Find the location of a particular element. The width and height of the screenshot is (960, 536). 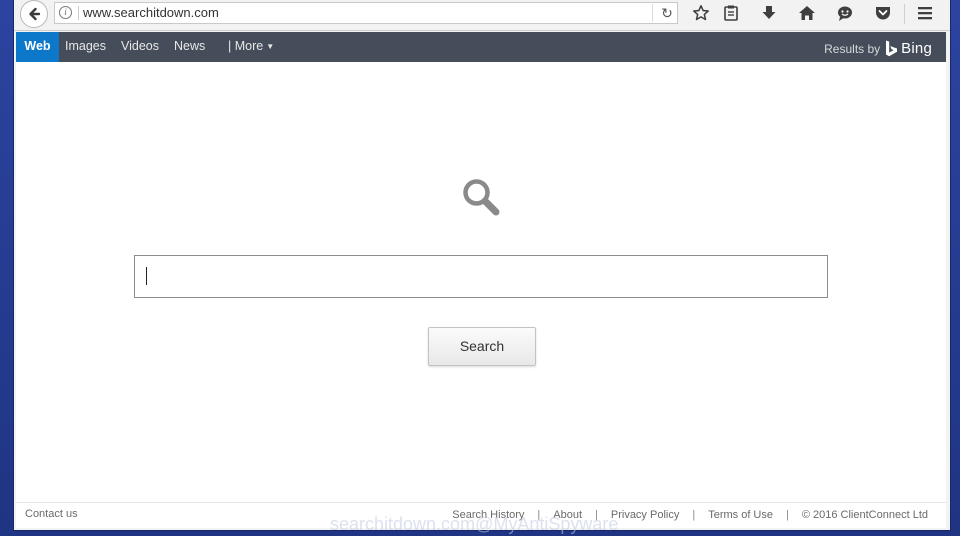

navigation-toolbar: i www.searchitdown.com ↻ is located at coordinates (482, 15).